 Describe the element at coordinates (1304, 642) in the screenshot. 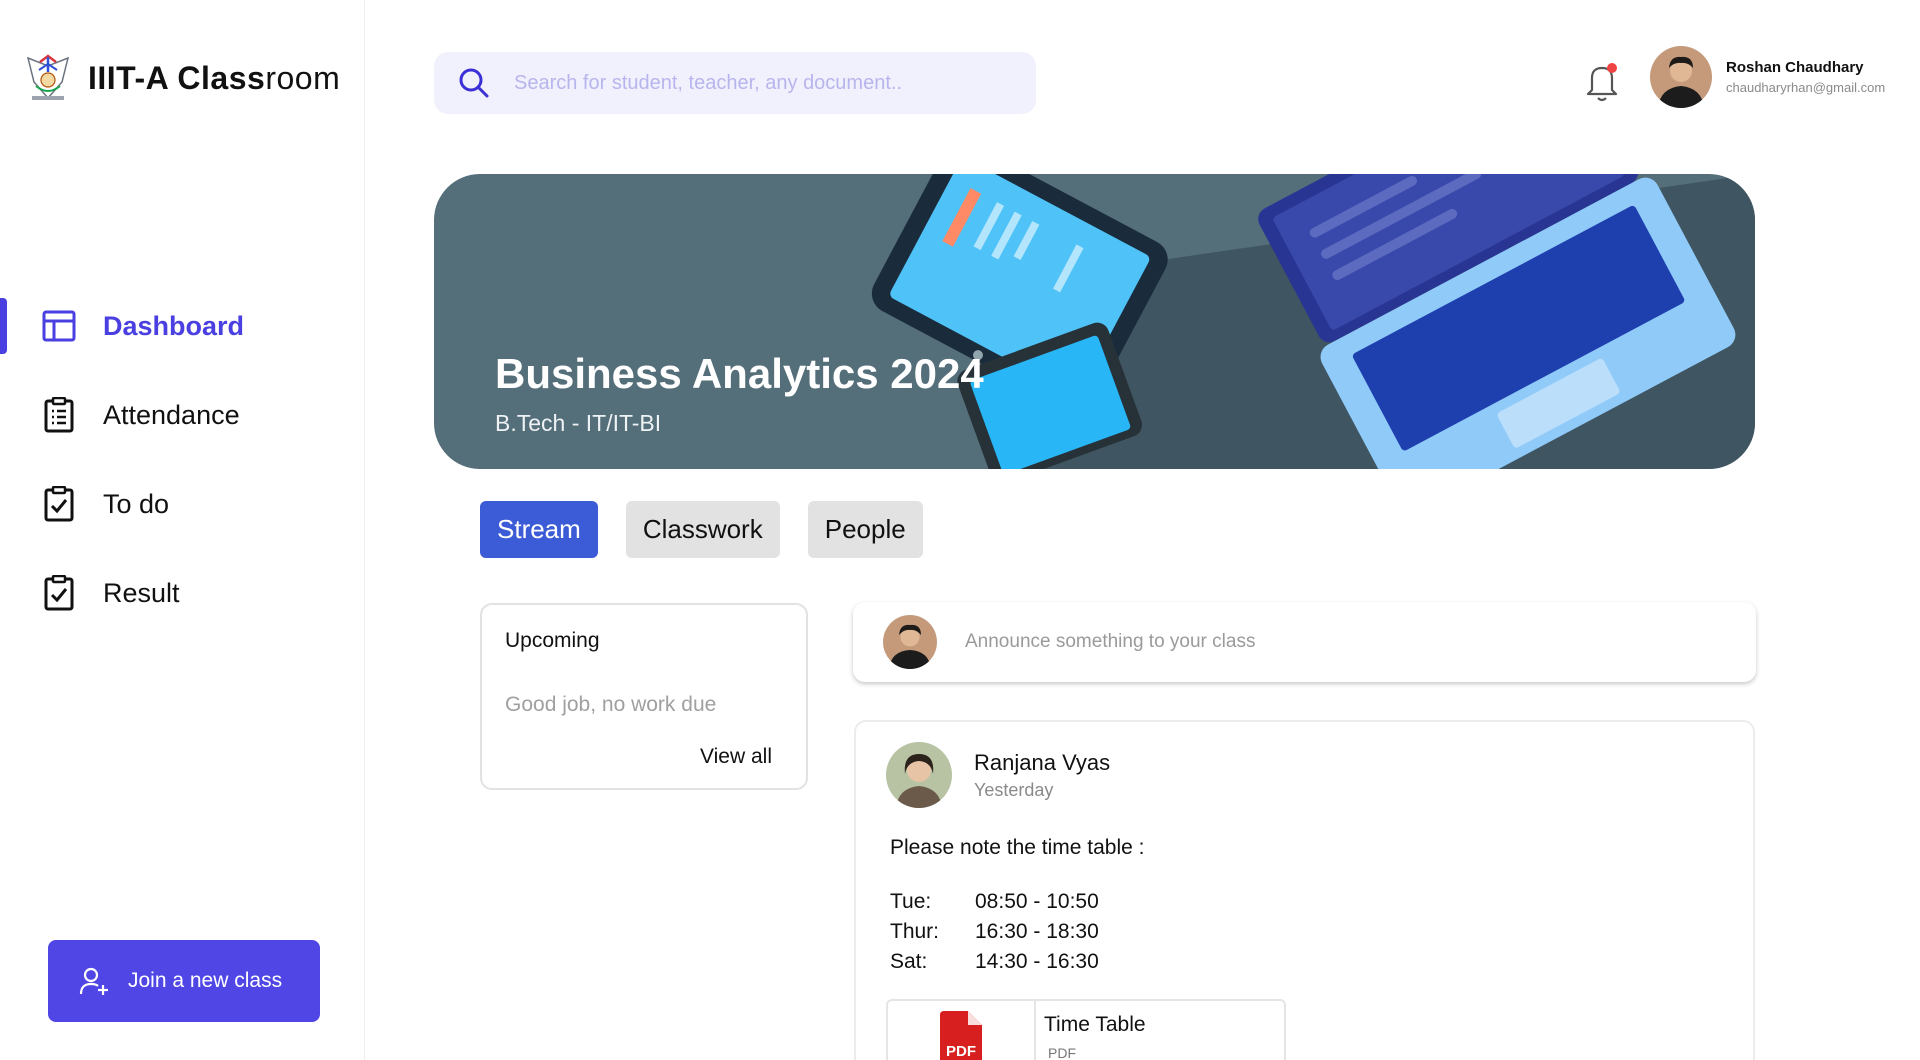

I see `announce-box: Announce something to your class` at that location.